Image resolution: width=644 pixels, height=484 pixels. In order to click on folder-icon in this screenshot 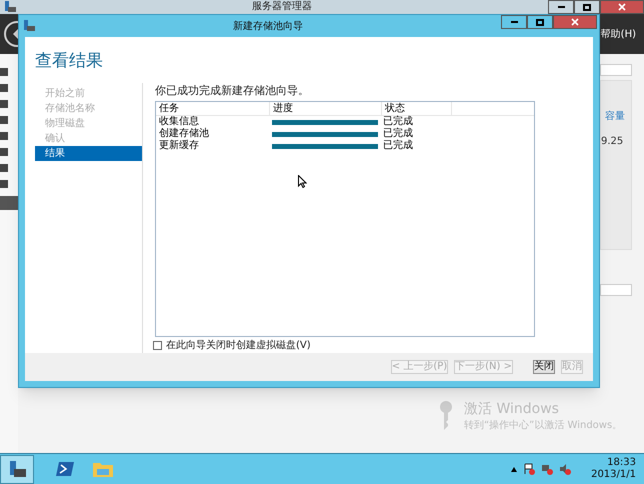, I will do `click(103, 469)`.